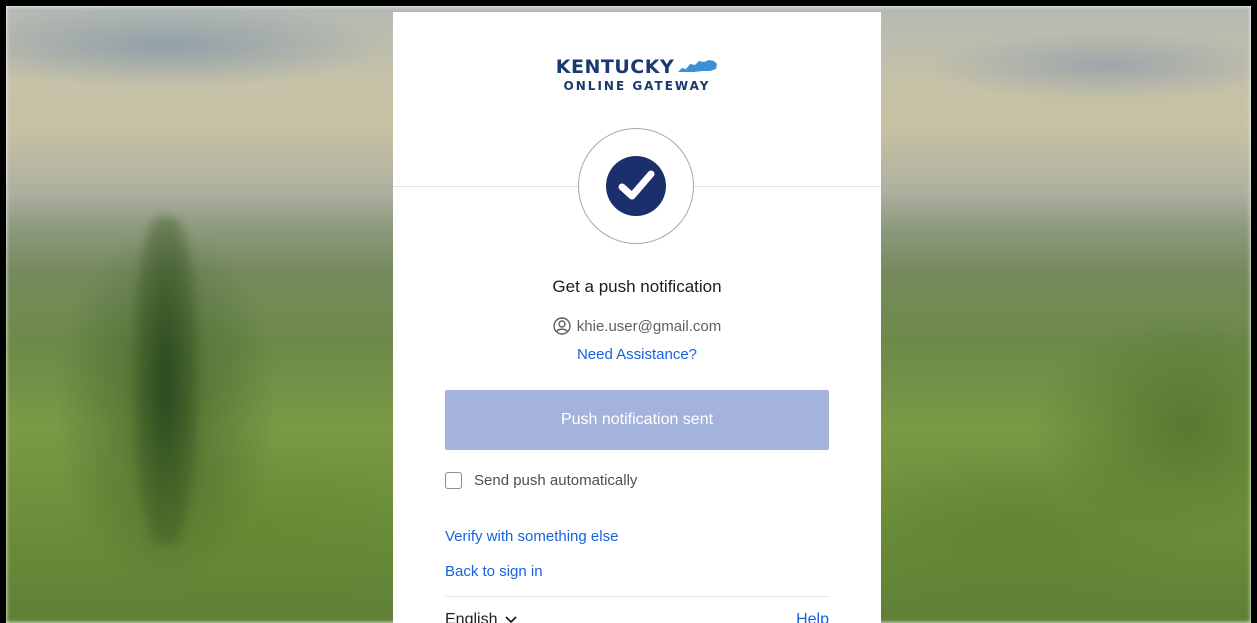 This screenshot has height=623, width=1257. What do you see at coordinates (637, 286) in the screenshot?
I see `page-title: Get a push notification` at bounding box center [637, 286].